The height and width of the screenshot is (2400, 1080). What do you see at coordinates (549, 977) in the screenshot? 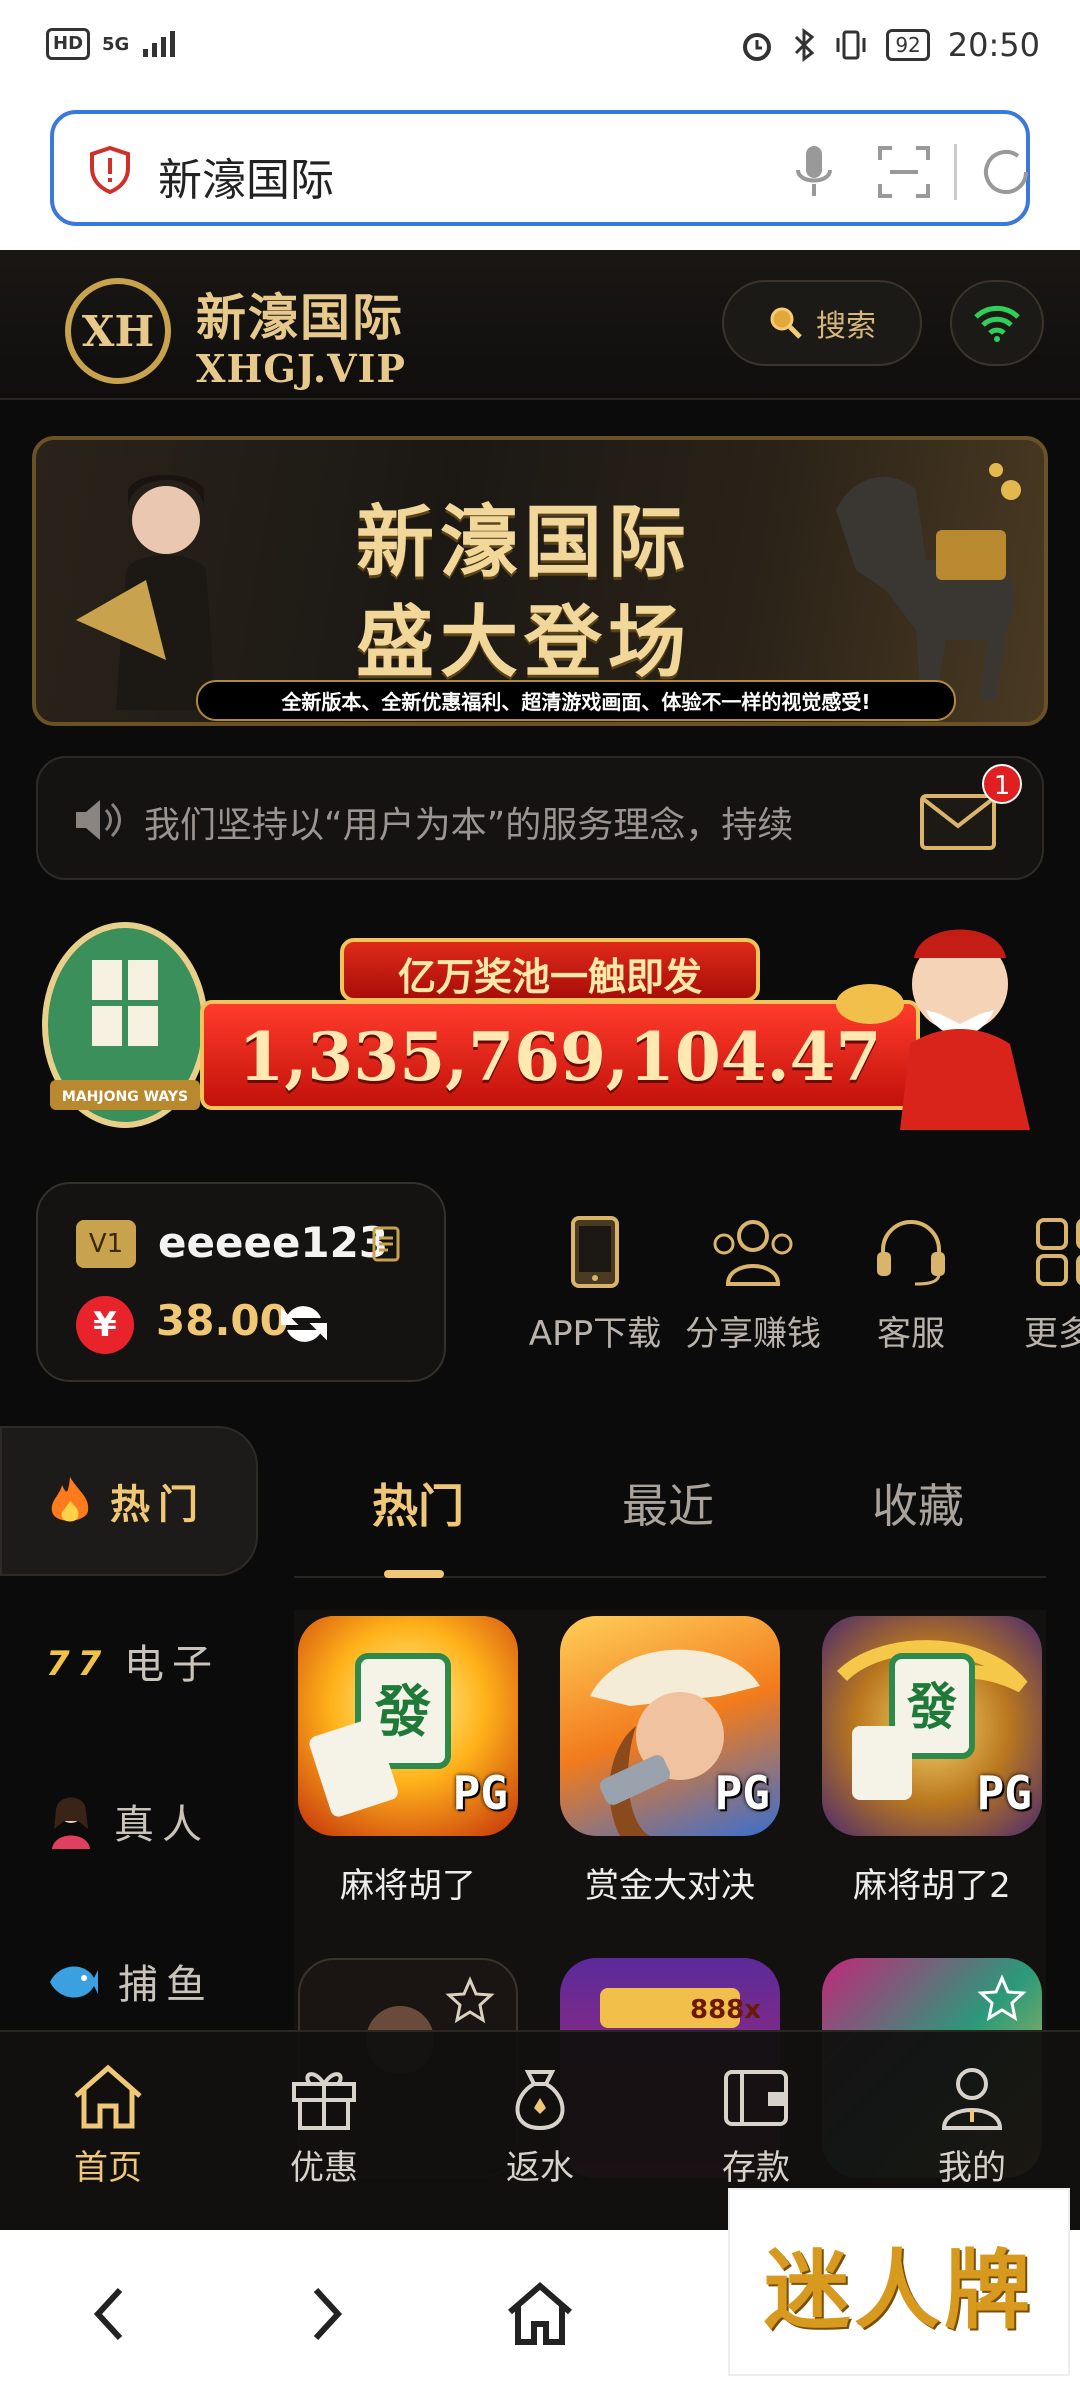
I see `jackpot-title: 亿万奖池一触即发` at bounding box center [549, 977].